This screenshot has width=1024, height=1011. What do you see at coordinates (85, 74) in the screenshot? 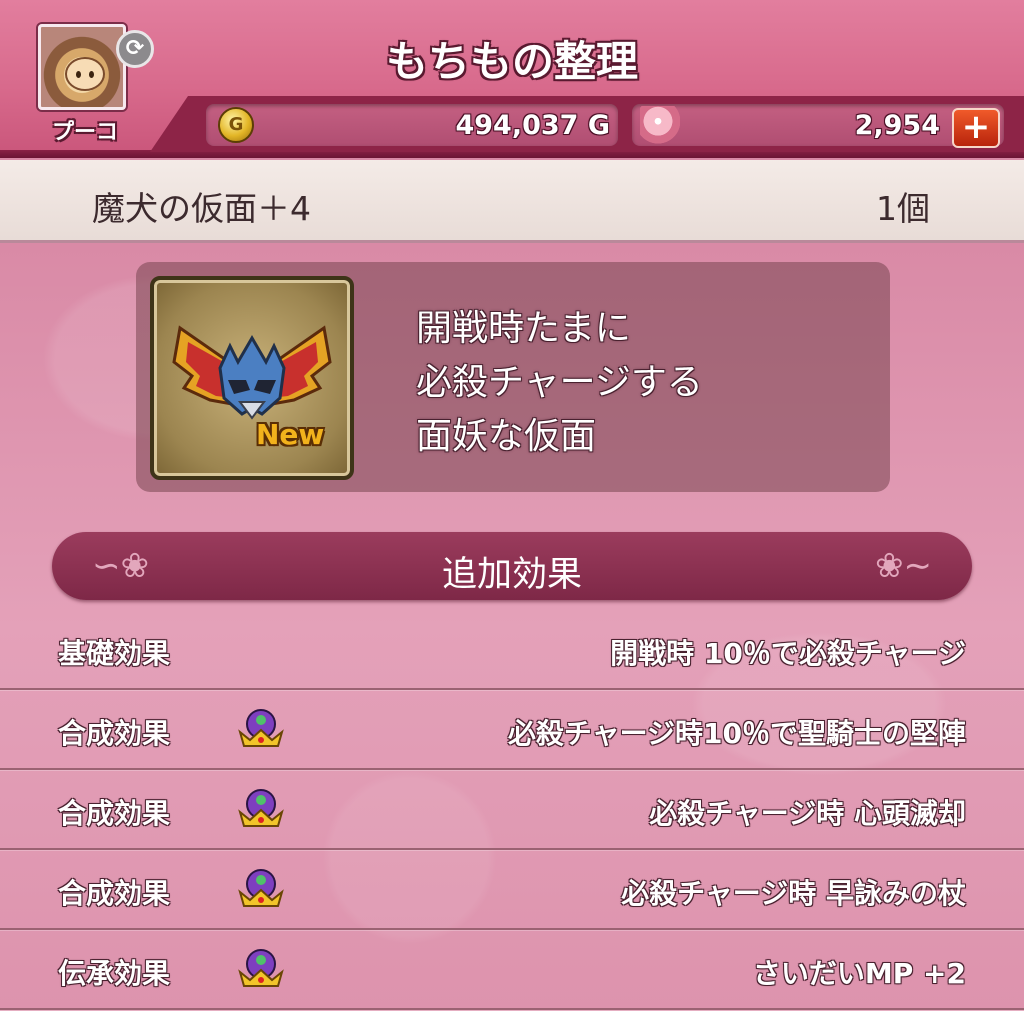
I see `avatar-face` at bounding box center [85, 74].